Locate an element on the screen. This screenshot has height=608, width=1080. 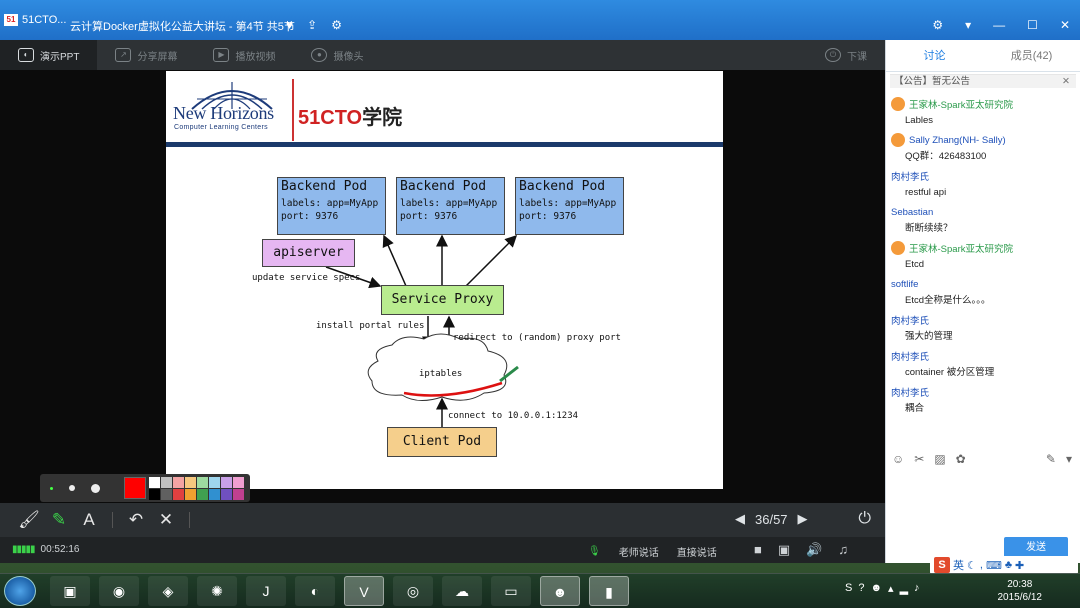
punct-icon: , is located at coordinates (981, 565).